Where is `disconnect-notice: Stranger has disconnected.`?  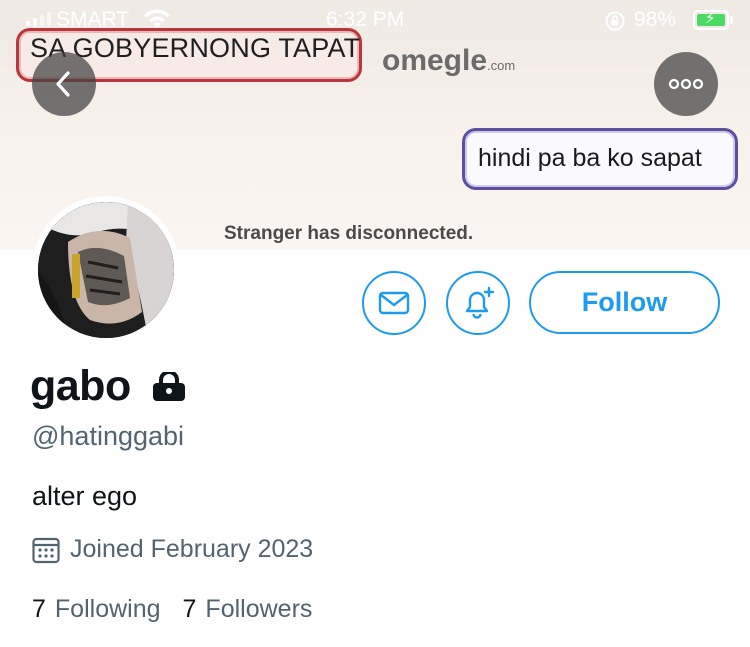
disconnect-notice: Stranger has disconnected. is located at coordinates (349, 233).